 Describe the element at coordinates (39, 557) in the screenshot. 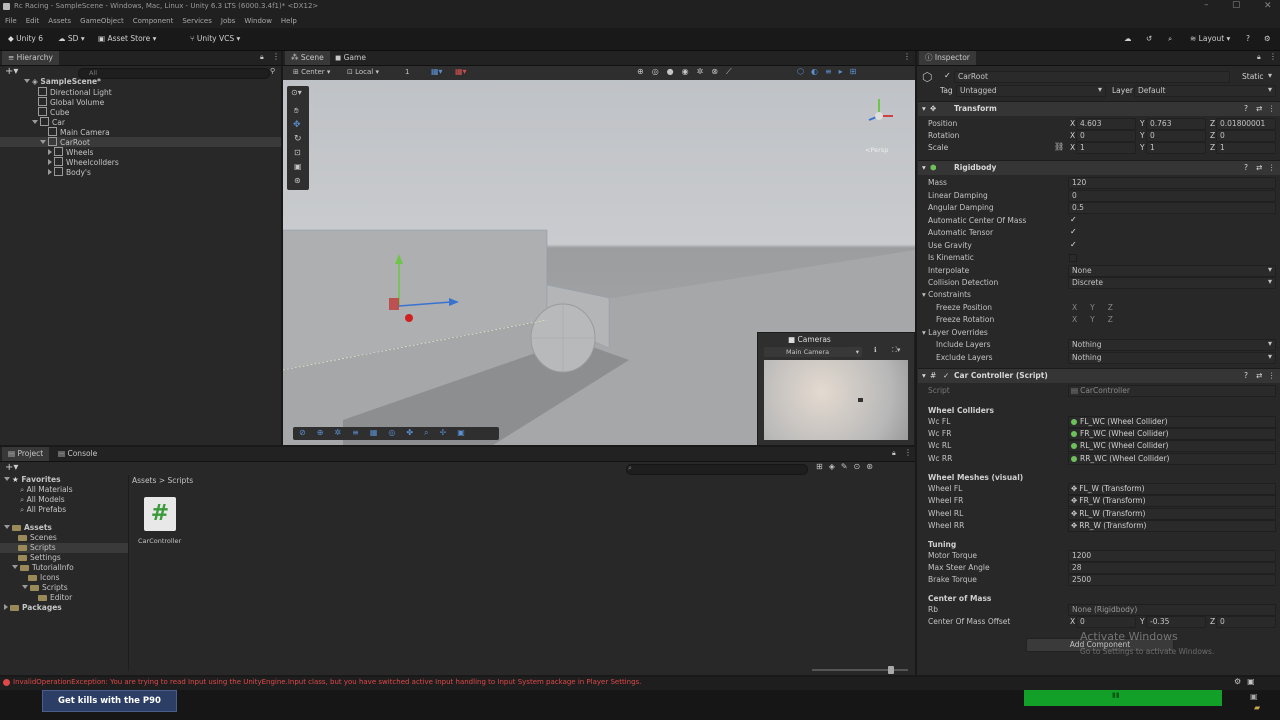

I see `folder-settings: Settings` at that location.